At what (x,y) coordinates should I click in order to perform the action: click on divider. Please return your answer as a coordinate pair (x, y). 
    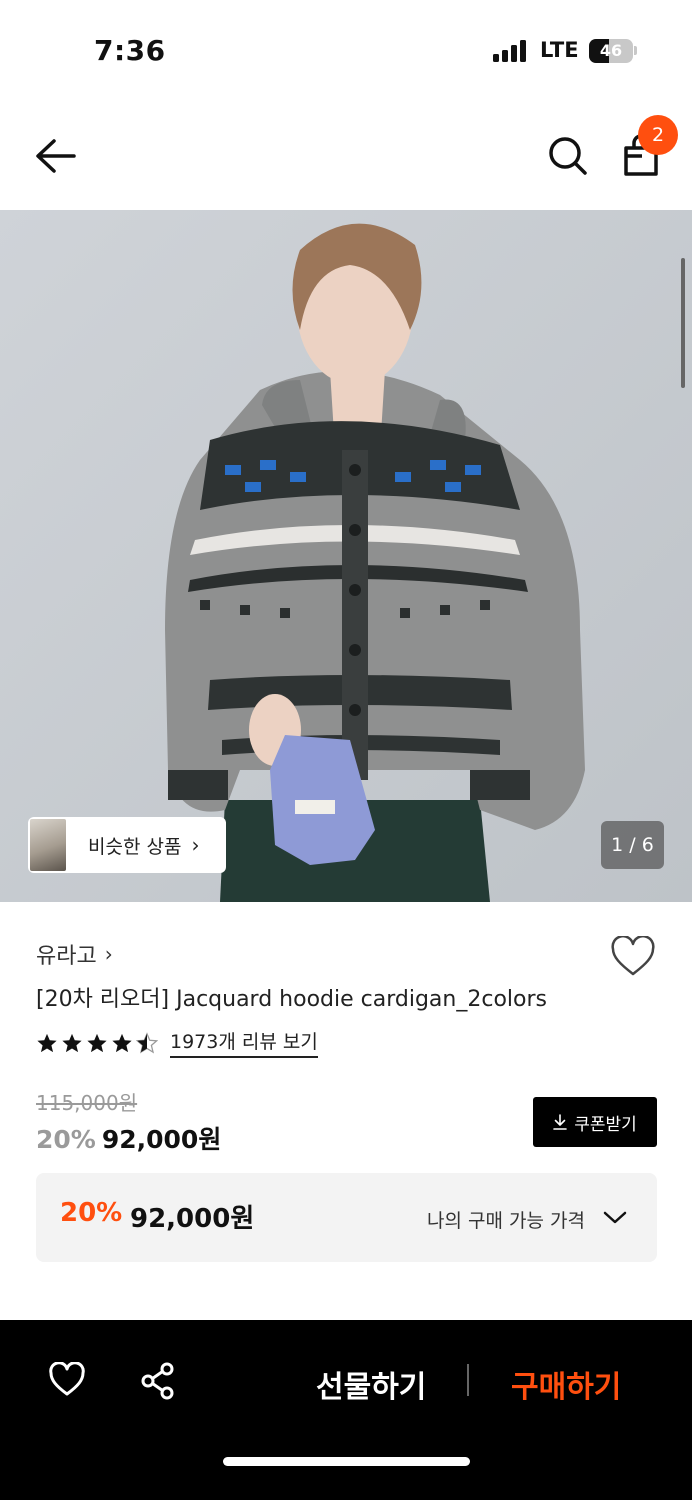
    Looking at the image, I should click on (468, 1380).